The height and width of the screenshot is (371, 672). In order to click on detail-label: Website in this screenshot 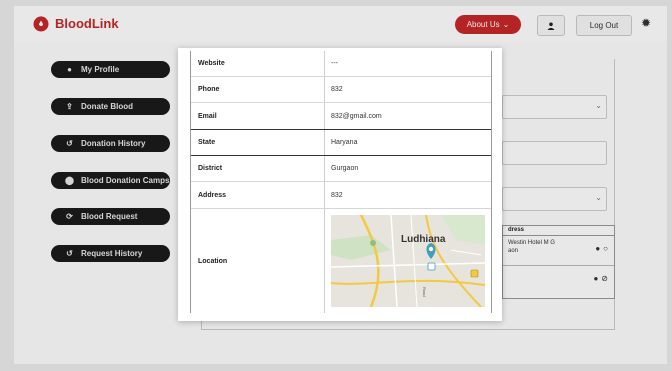, I will do `click(258, 63)`.